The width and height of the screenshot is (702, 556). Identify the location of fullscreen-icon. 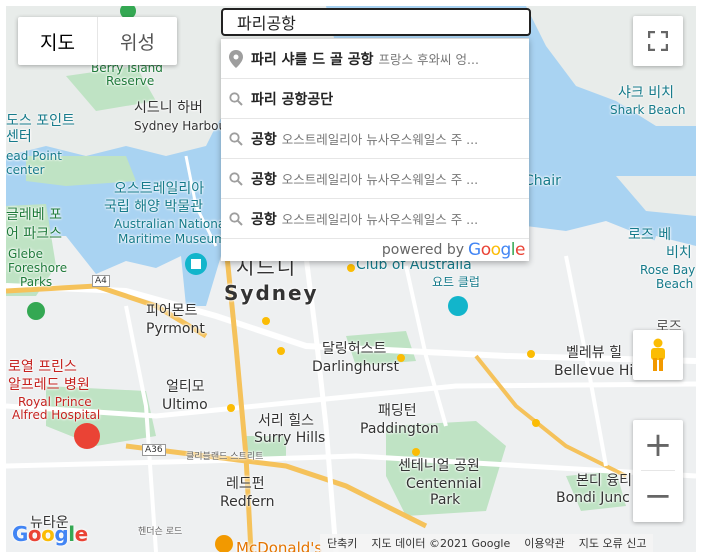
(658, 41).